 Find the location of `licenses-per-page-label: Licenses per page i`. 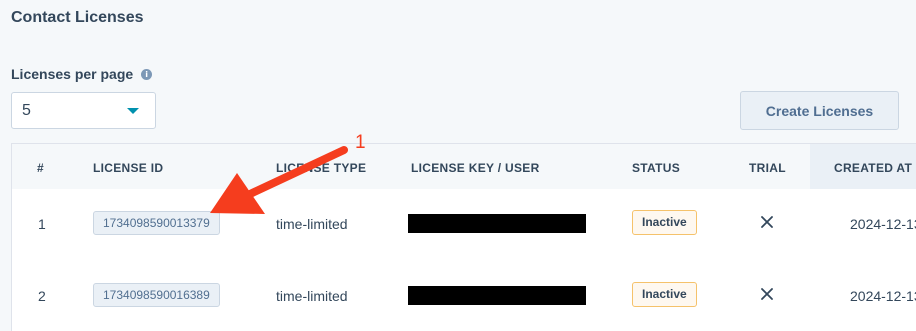

licenses-per-page-label: Licenses per page i is located at coordinates (82, 74).